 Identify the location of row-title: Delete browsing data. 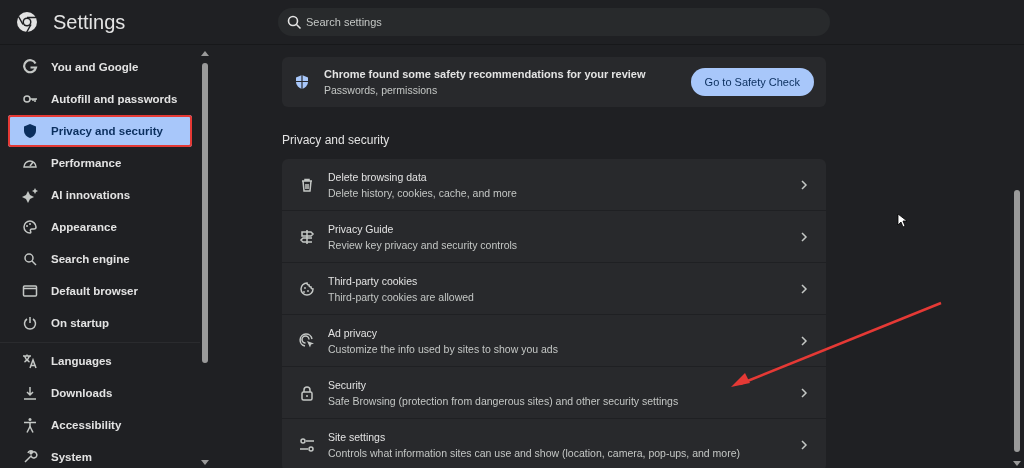
(378, 176).